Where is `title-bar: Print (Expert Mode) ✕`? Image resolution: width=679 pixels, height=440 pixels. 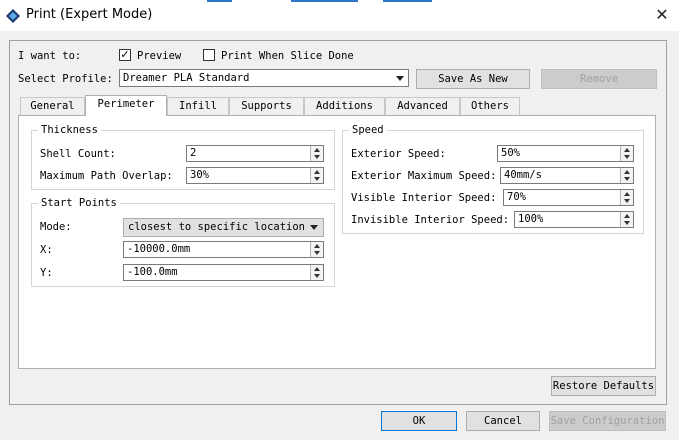 title-bar: Print (Expert Mode) ✕ is located at coordinates (339, 15).